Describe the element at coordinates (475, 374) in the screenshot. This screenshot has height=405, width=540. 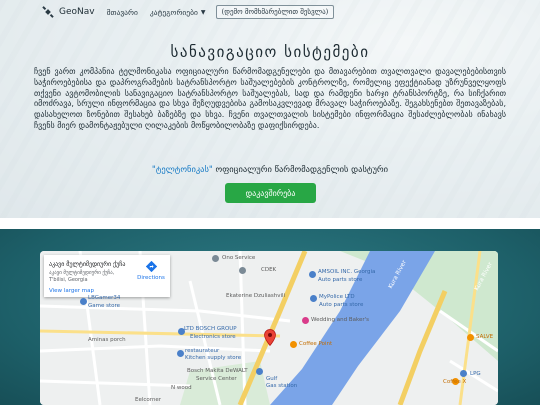
I see `map-label: LPG` at that location.